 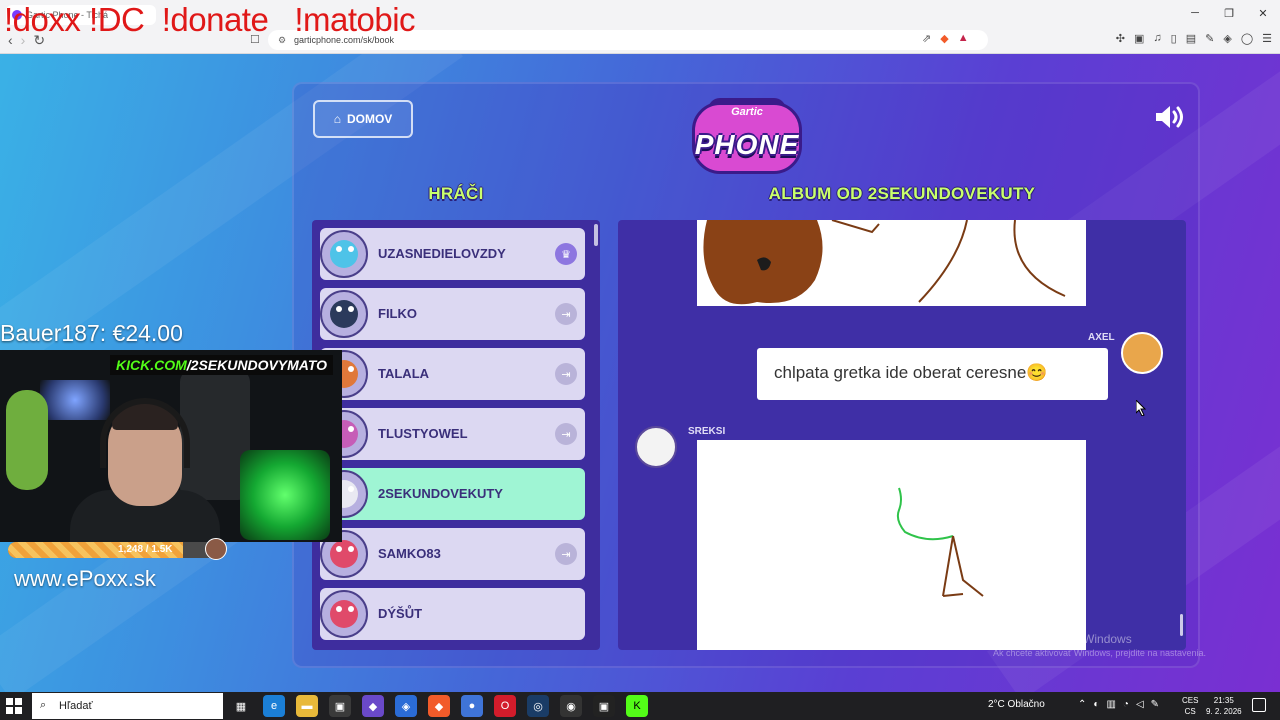 I want to click on sidebar-icon: ▯, so click(x=1174, y=38).